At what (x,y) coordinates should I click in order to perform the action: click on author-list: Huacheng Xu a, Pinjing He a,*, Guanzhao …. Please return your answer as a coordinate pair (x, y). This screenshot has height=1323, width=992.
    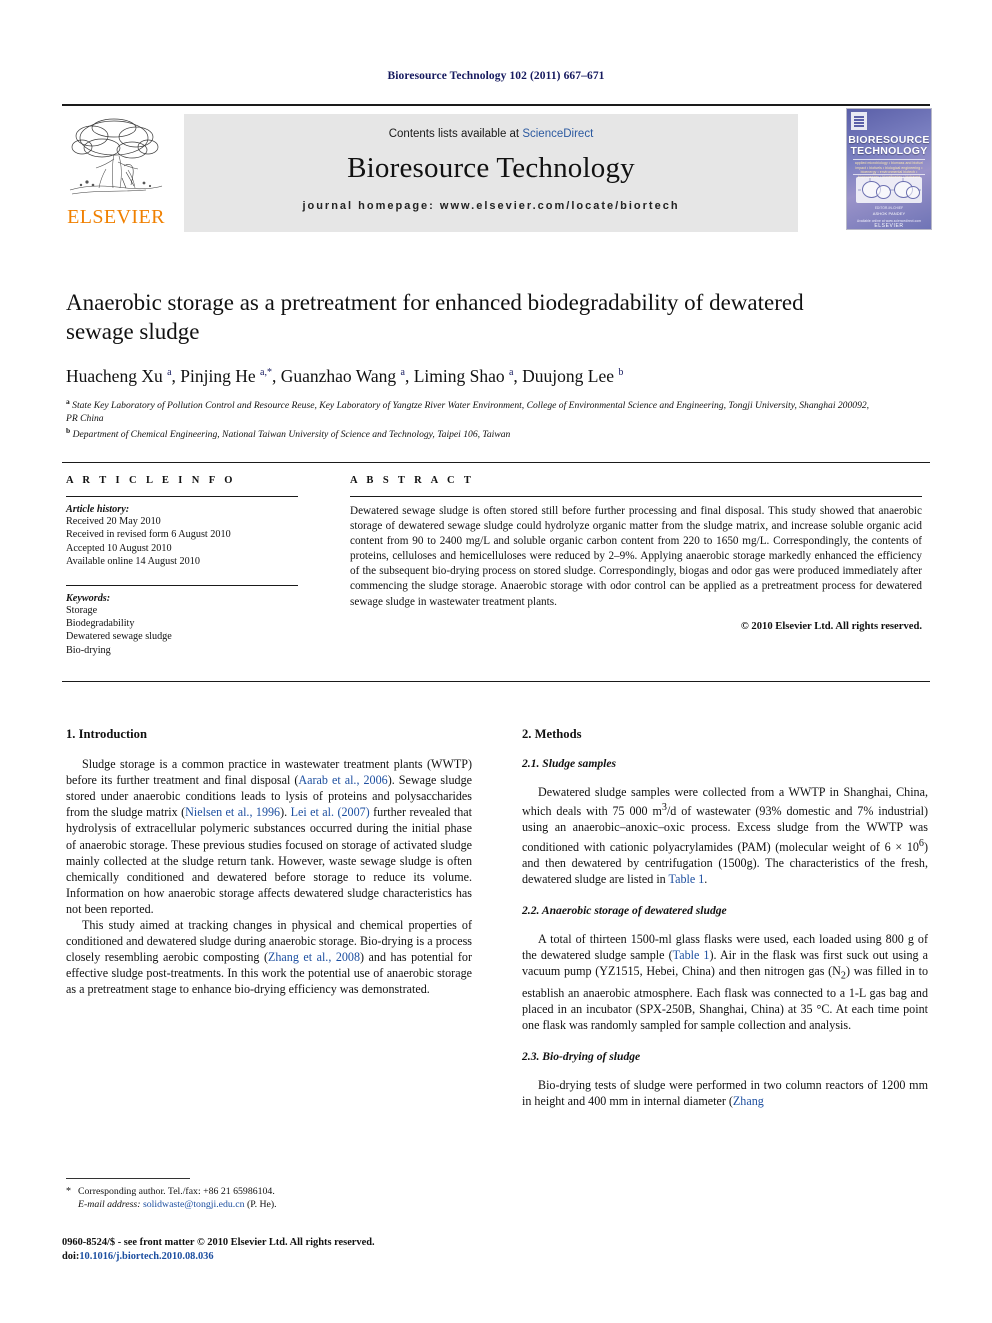
    Looking at the image, I should click on (345, 376).